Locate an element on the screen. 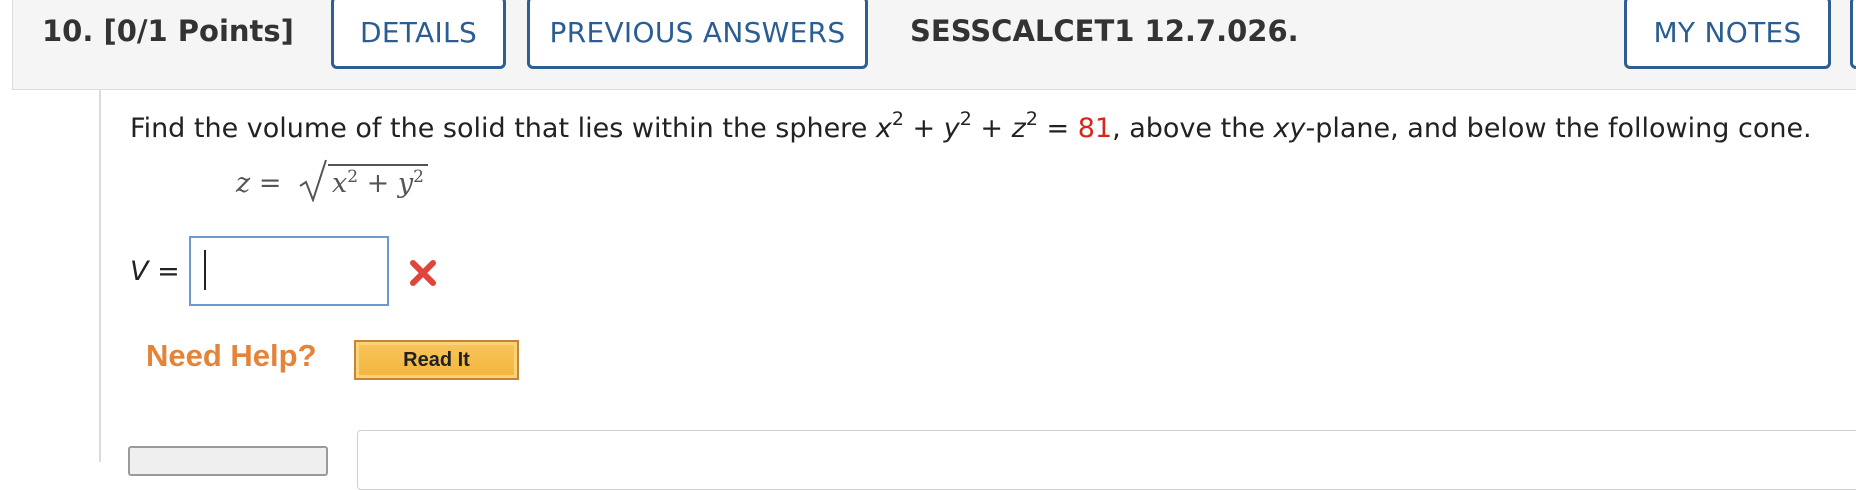  var-y: y is located at coordinates (951, 128).